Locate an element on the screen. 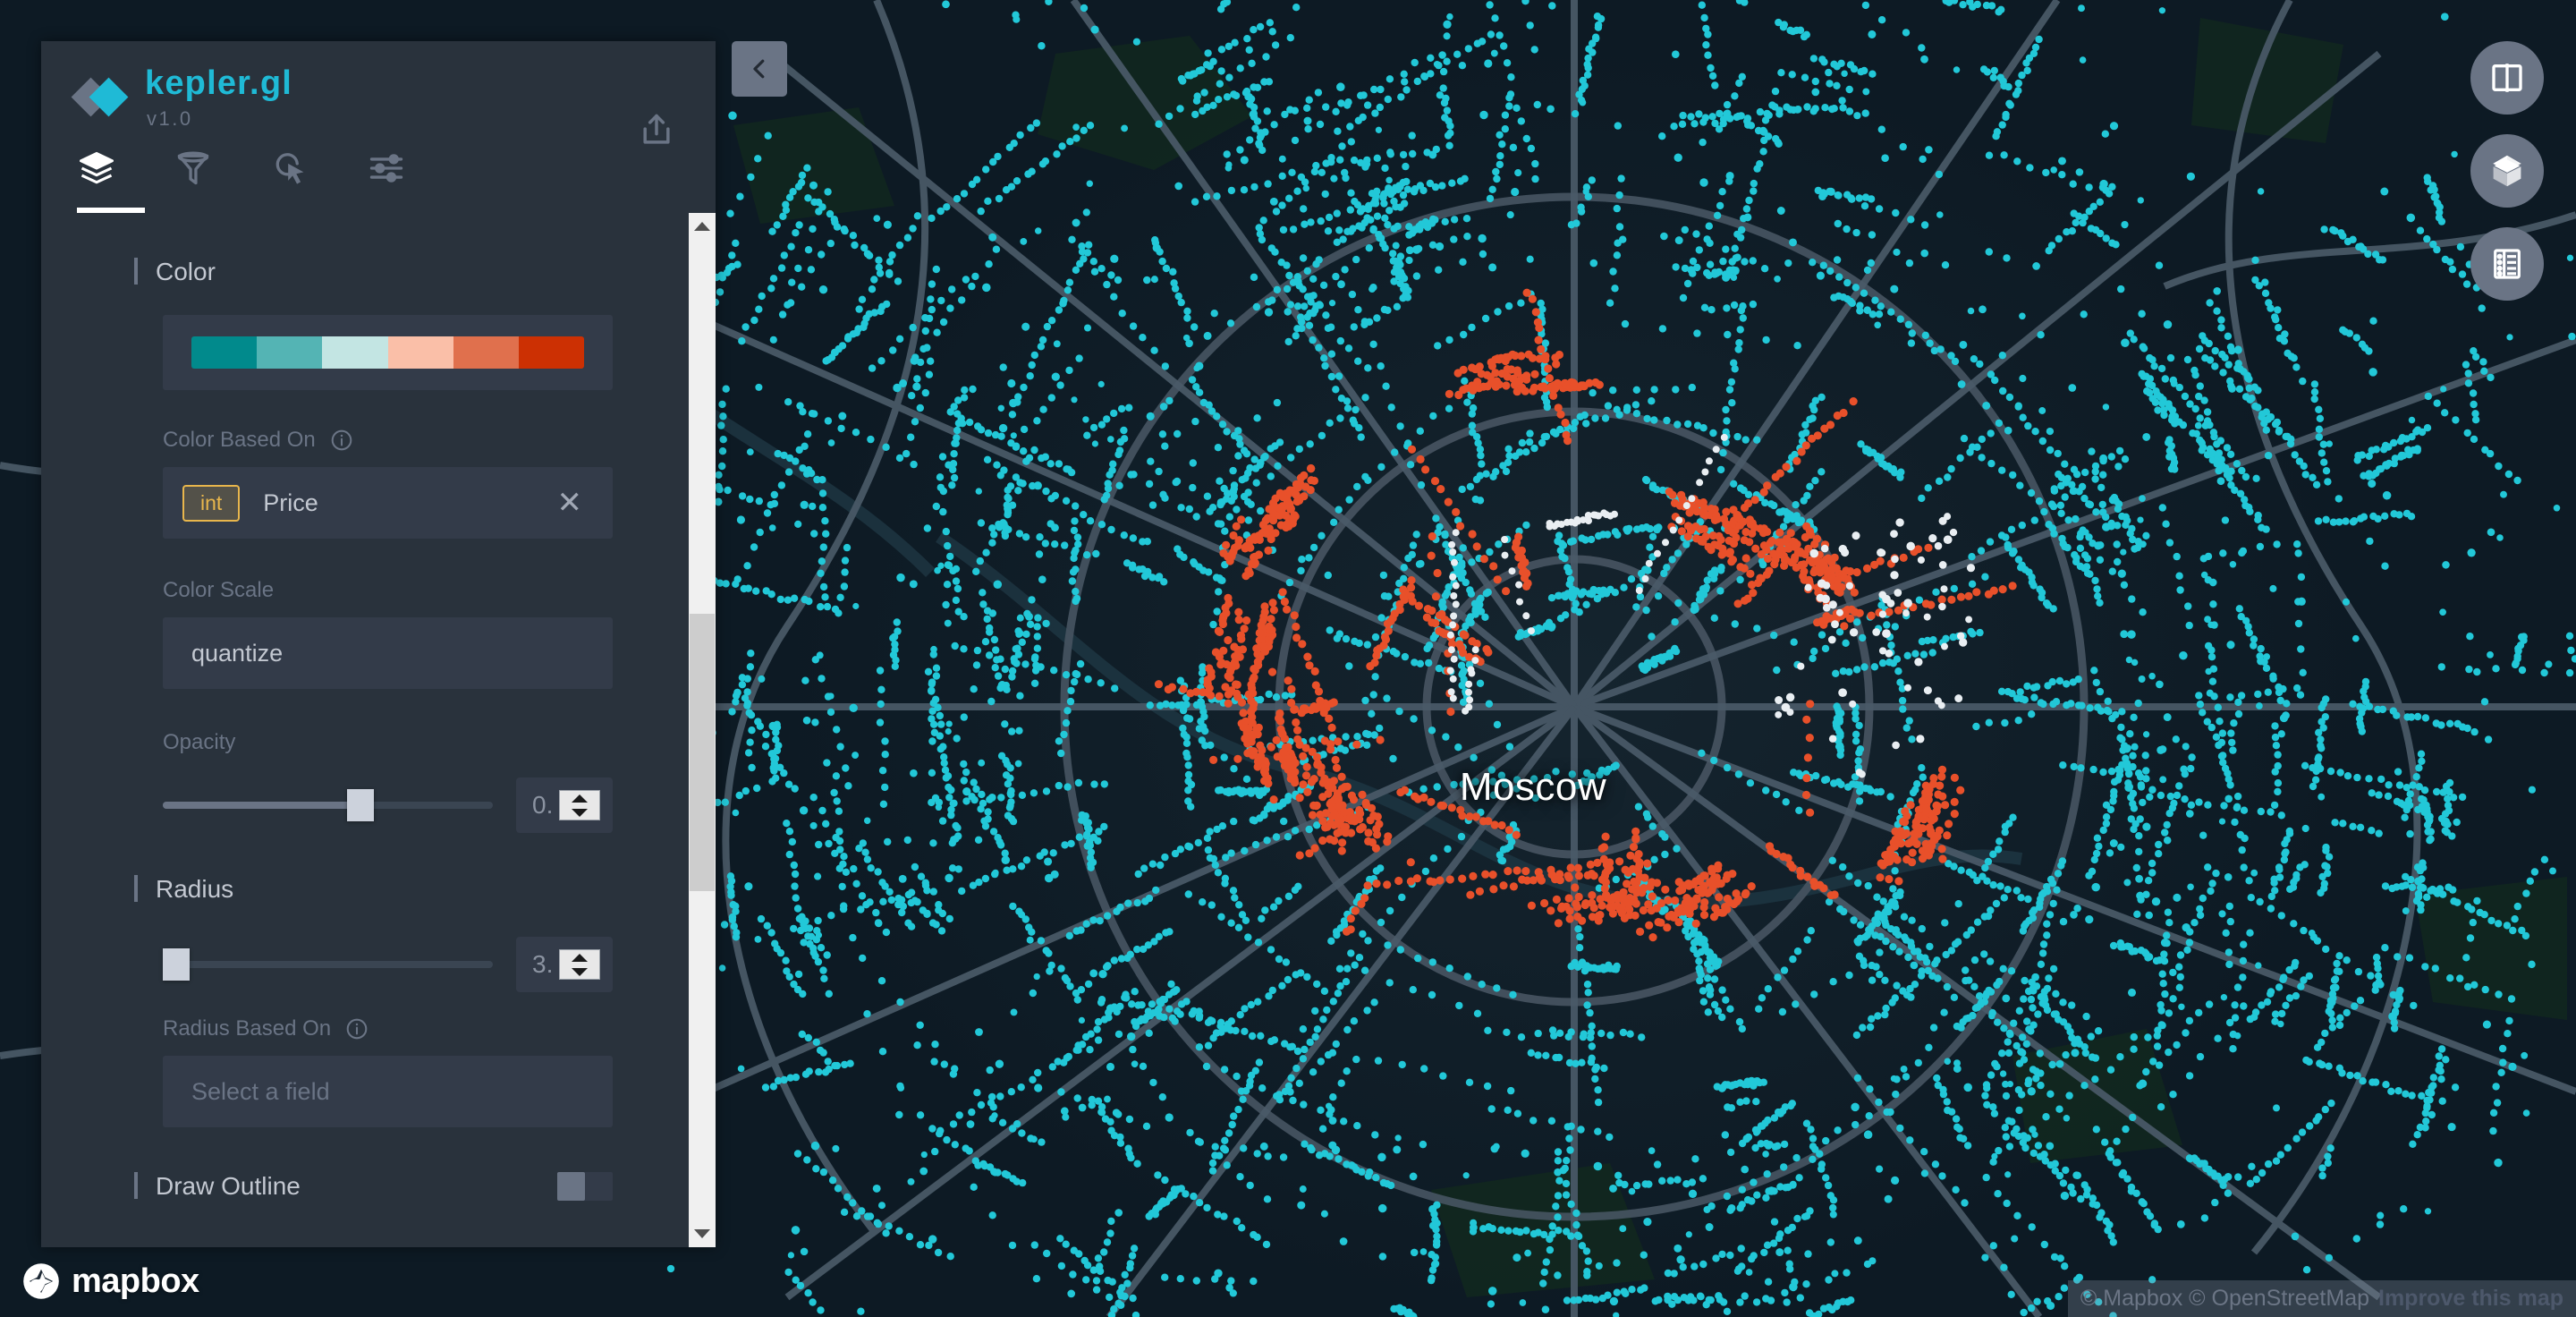 The width and height of the screenshot is (2576, 1317). opacity-slider-row: 0. is located at coordinates (388, 805).